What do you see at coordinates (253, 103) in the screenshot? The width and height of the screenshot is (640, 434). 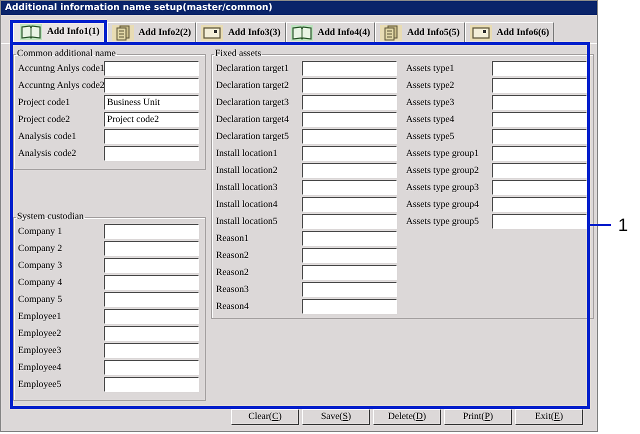 I see `field-label: Declaration target3` at bounding box center [253, 103].